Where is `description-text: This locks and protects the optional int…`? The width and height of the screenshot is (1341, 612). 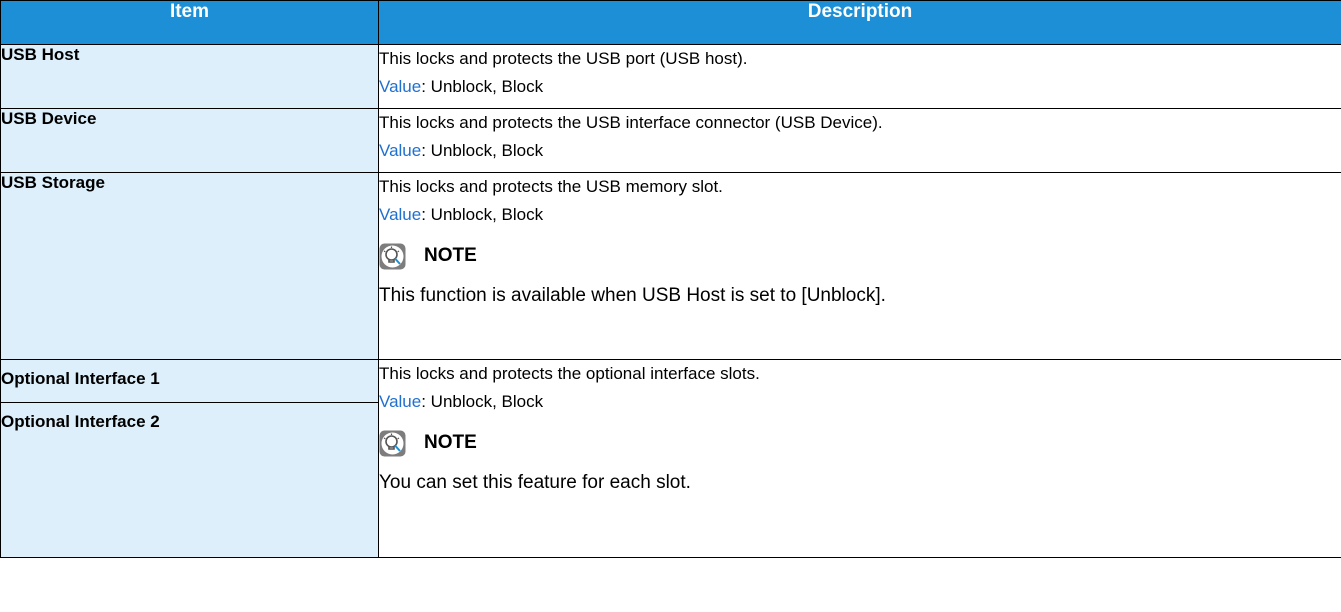
description-text: This locks and protects the optional int… is located at coordinates (569, 373).